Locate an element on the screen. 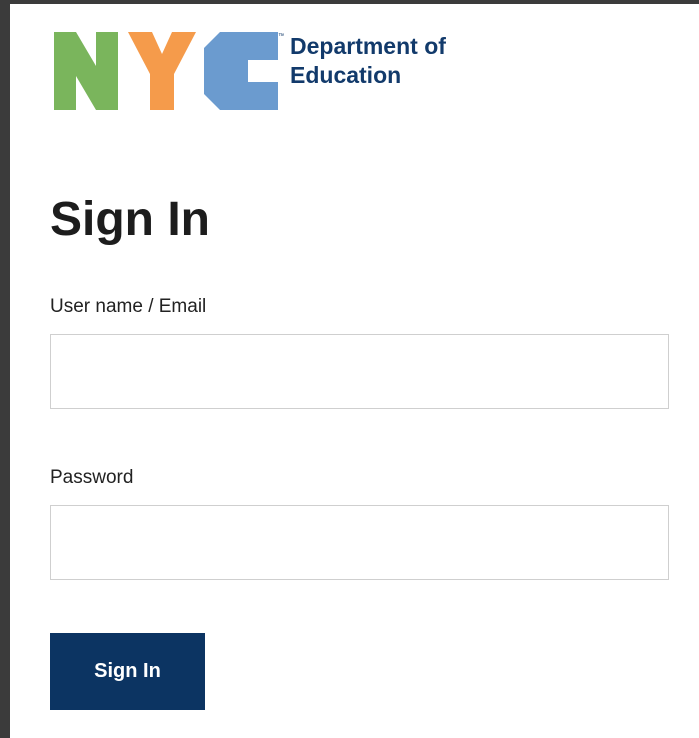  nyc-logo-mark: ™ is located at coordinates (169, 71).